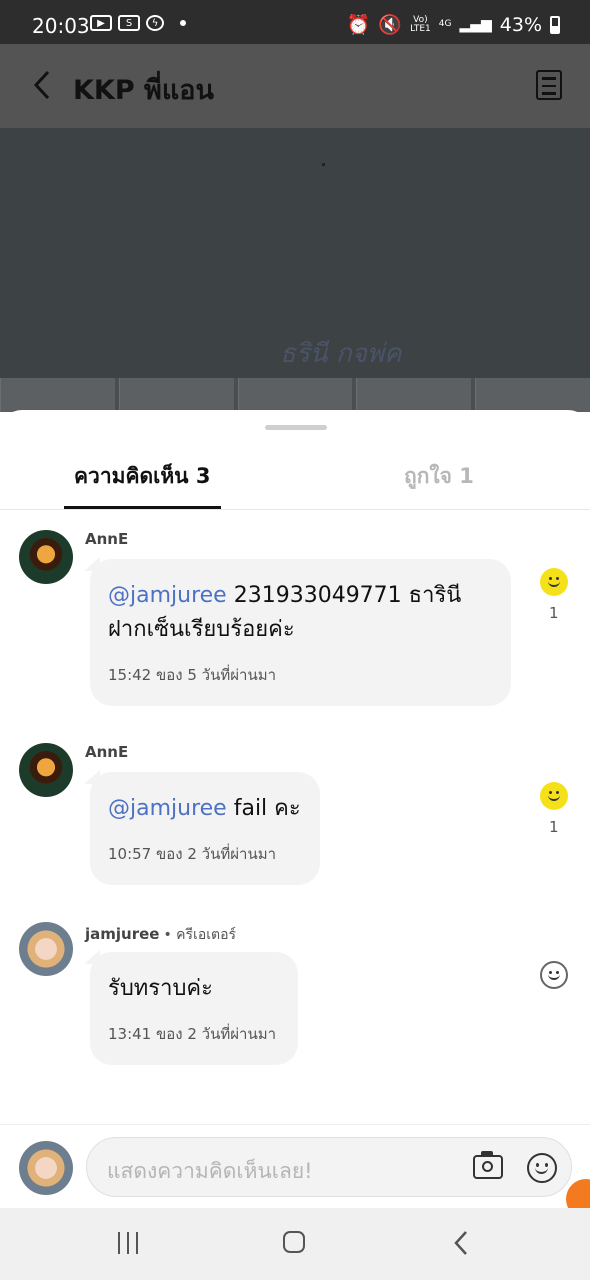 This screenshot has width=590, height=1280. I want to click on chevron-left-icon, so click(41, 85).